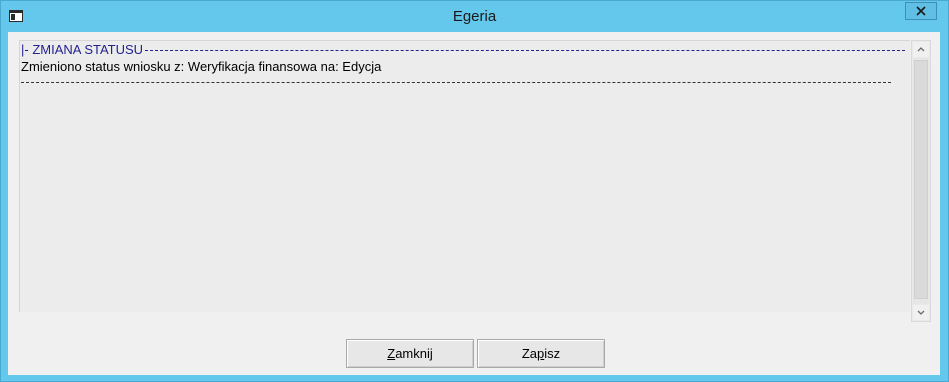  Describe the element at coordinates (552, 353) in the screenshot. I see `save-button-label-rest: isz` at that location.